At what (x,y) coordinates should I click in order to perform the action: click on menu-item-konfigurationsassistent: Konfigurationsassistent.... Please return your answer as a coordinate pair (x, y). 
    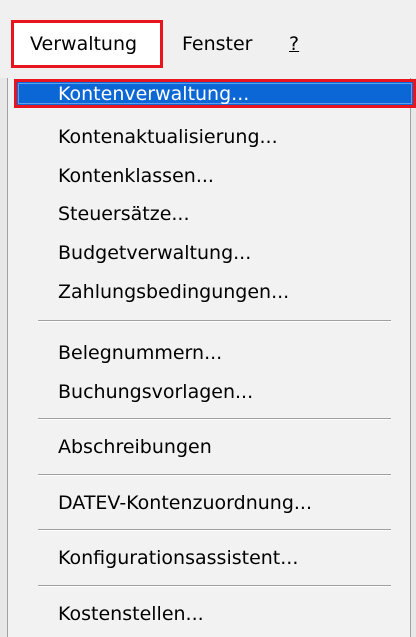
    Looking at the image, I should click on (178, 558).